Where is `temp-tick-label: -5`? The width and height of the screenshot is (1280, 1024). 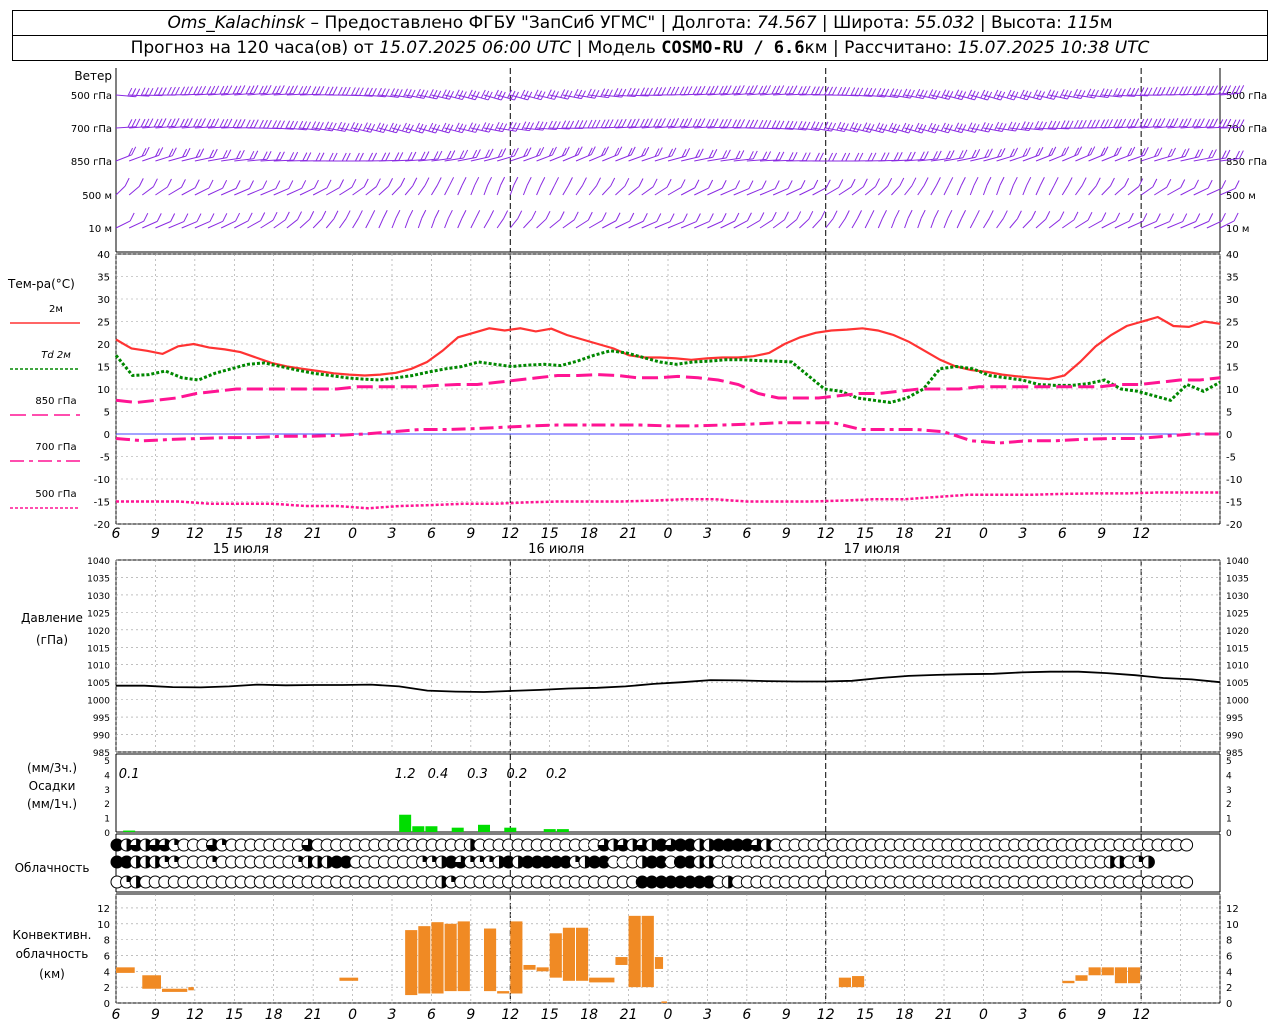
temp-tick-label: -5 is located at coordinates (105, 458).